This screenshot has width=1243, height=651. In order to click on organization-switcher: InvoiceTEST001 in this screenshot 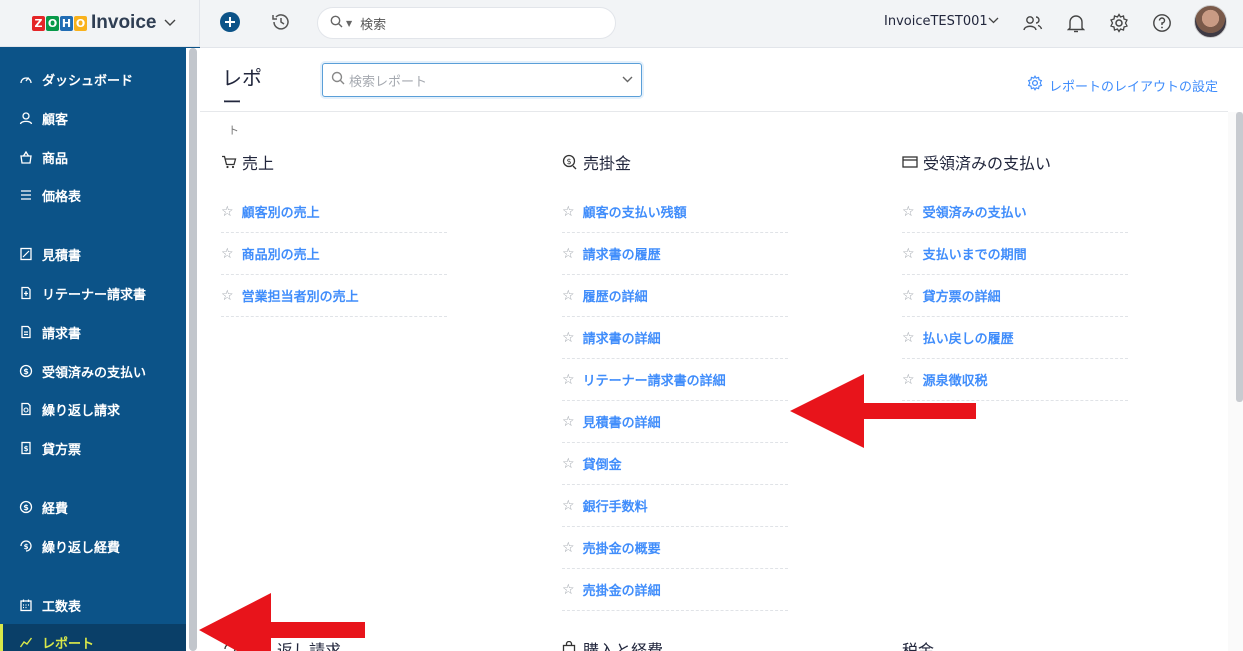, I will do `click(936, 21)`.